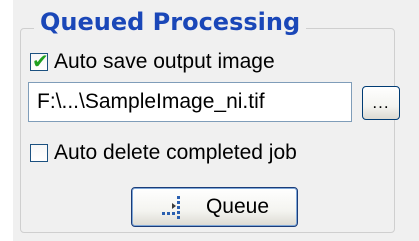  I want to click on queue-button-label: Queue, so click(237, 206).